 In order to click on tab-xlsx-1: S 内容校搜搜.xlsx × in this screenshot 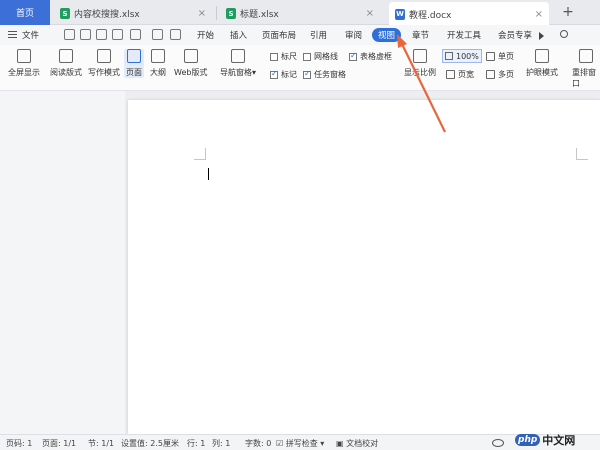, I will do `click(135, 13)`.